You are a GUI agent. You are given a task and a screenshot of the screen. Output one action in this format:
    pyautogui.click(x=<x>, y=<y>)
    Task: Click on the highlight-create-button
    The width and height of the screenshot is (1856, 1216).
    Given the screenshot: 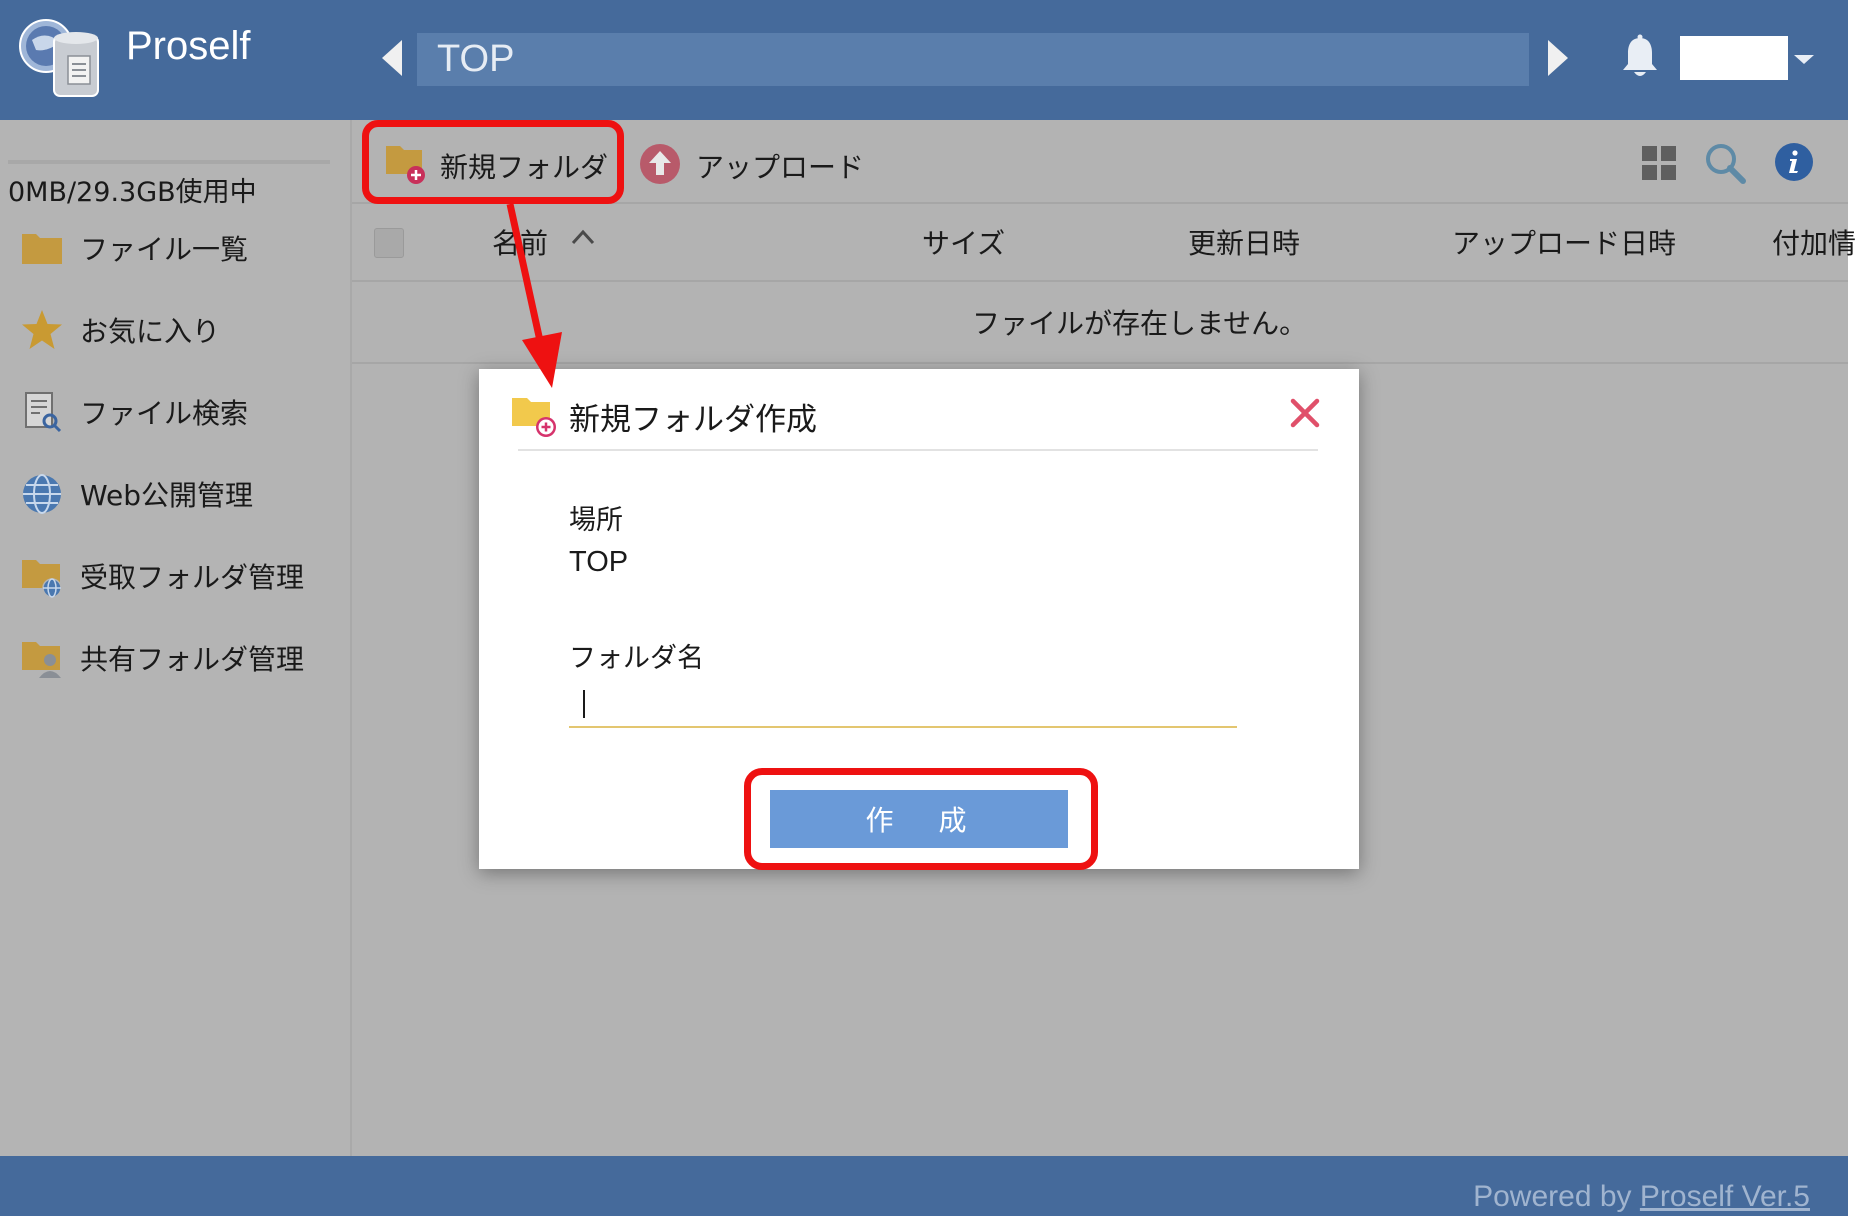 What is the action you would take?
    pyautogui.click(x=921, y=819)
    